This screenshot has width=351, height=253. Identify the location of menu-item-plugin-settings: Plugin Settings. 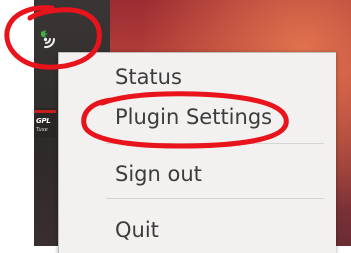
(193, 117).